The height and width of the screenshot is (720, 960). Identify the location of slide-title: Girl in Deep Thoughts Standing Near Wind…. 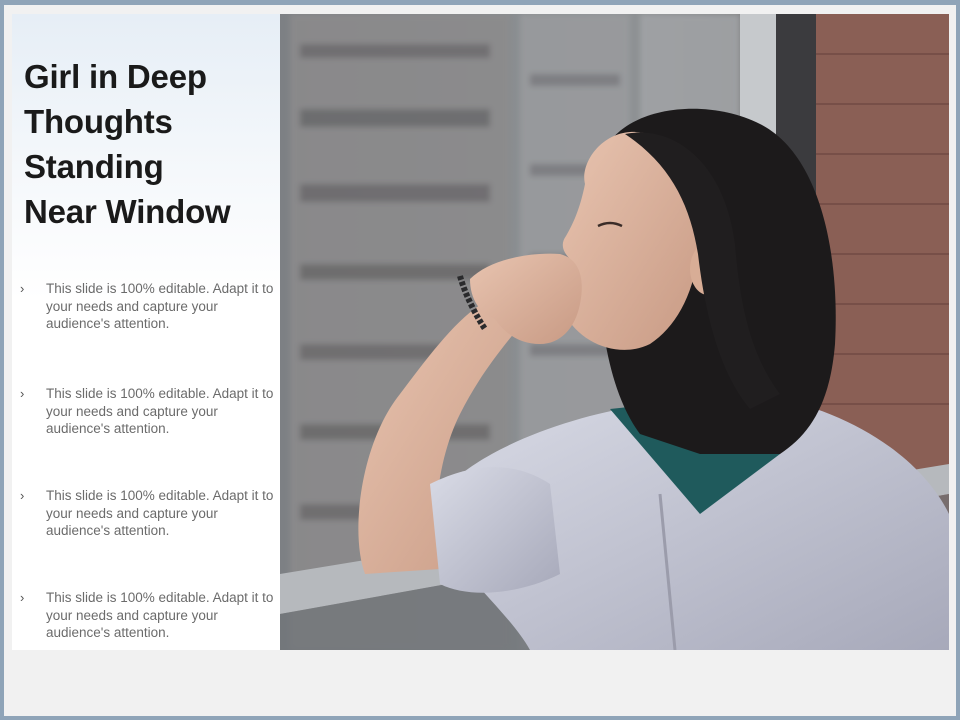
(151, 144).